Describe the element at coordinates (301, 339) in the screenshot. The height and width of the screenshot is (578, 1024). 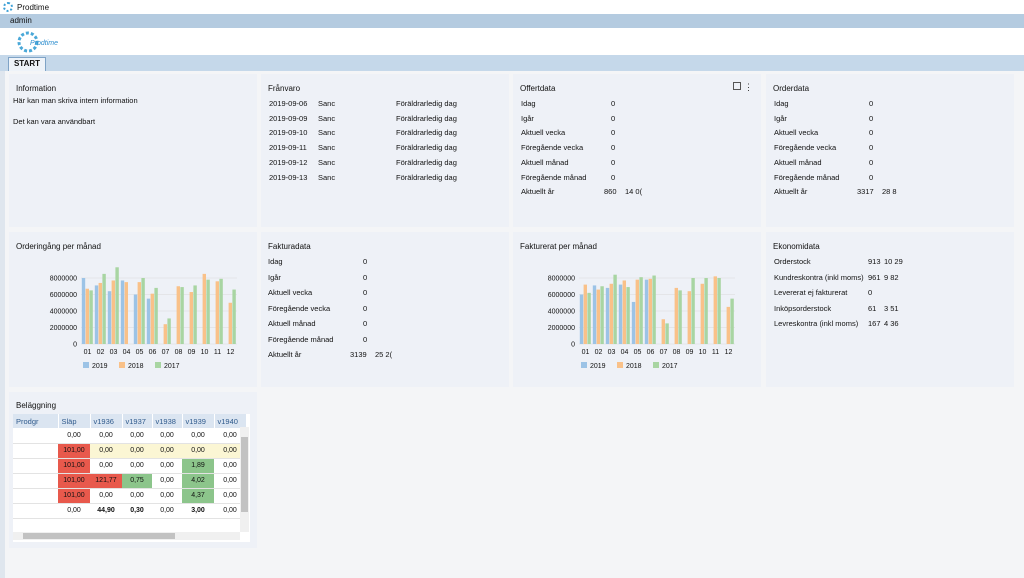
I see `fakturadata-row-label: Föregående månad` at that location.